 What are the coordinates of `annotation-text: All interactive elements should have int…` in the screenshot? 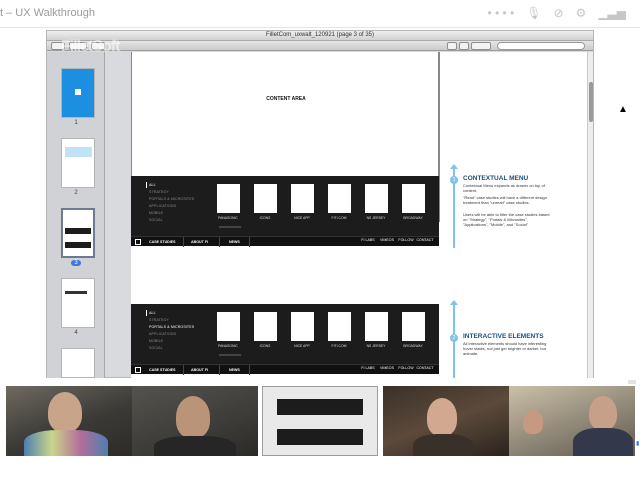 It's located at (505, 348).